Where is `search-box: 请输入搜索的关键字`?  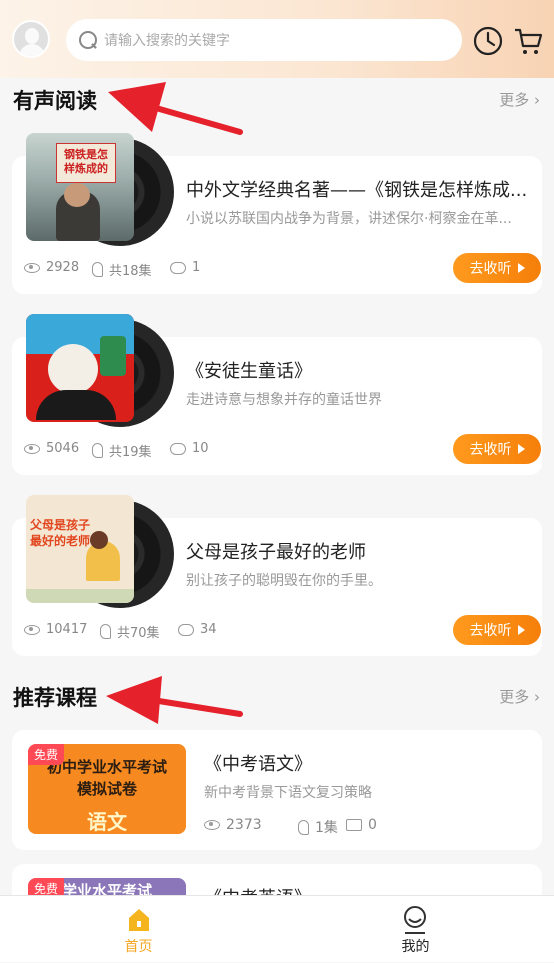
search-box: 请输入搜索的关键字 is located at coordinates (264, 40).